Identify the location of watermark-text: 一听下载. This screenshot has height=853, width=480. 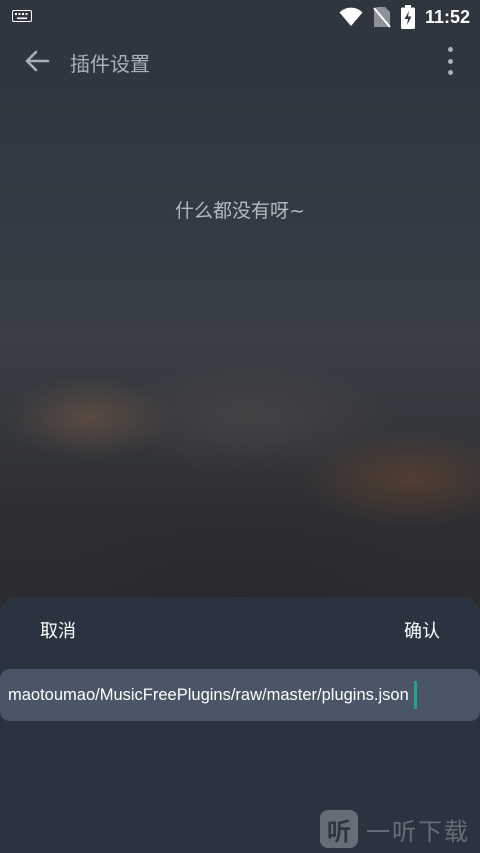
(418, 831).